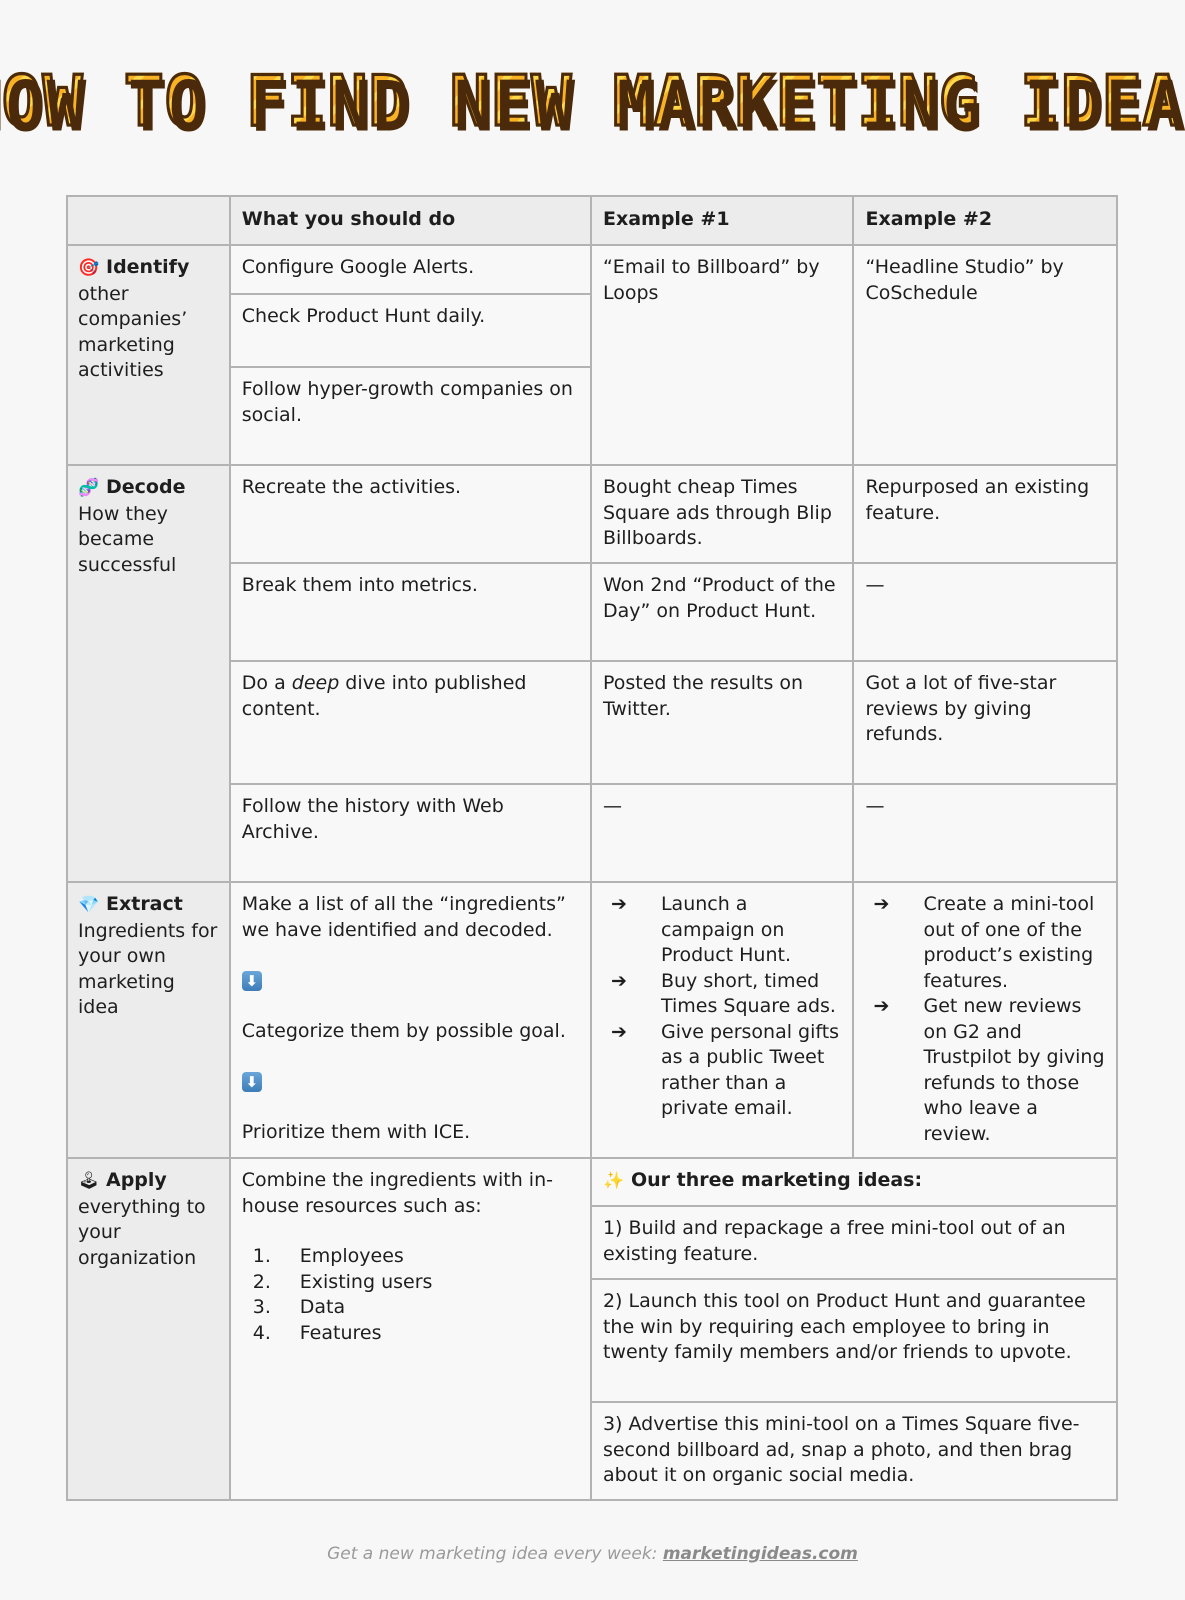  Describe the element at coordinates (261, 1281) in the screenshot. I see `list-number: 2.` at that location.